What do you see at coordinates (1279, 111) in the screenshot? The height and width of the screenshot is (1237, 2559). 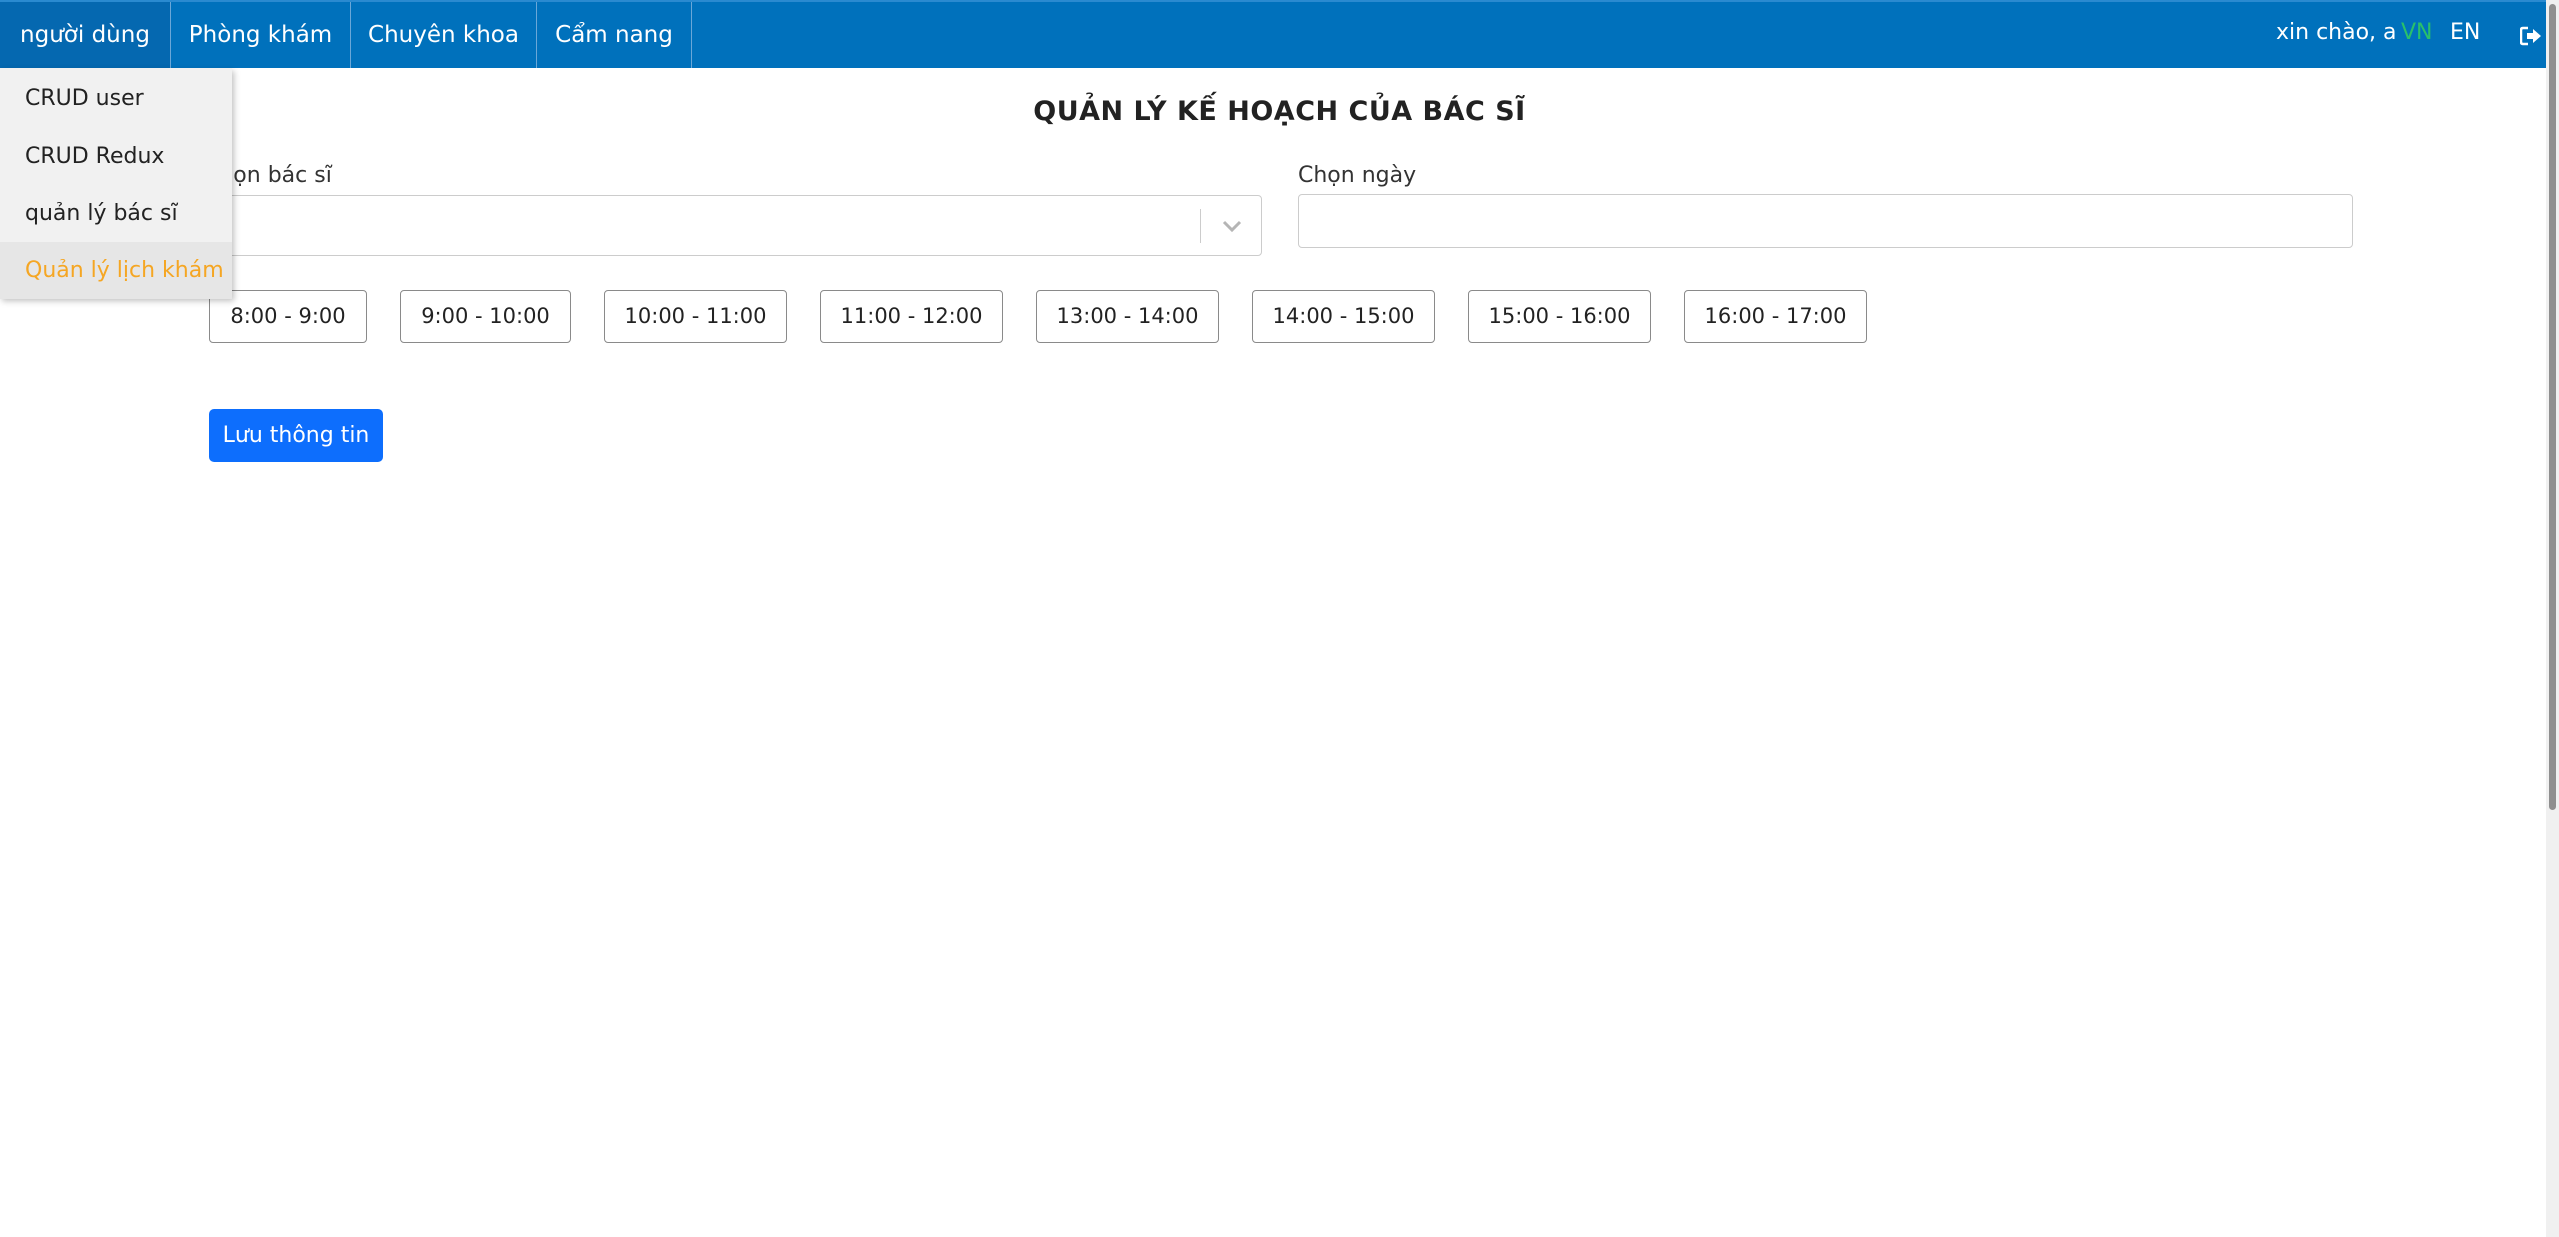 I see `page-title: QUẢN LÝ KẾ HOẠCH CỦA BÁC SĨ` at bounding box center [1279, 111].